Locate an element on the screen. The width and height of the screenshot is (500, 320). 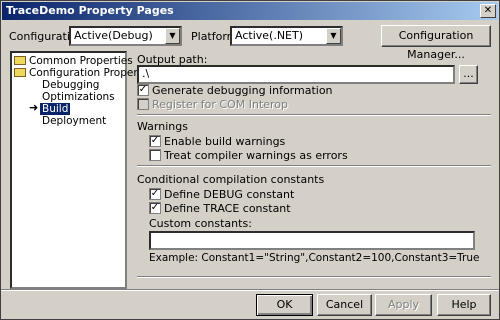
custom-constants-input is located at coordinates (312, 240).